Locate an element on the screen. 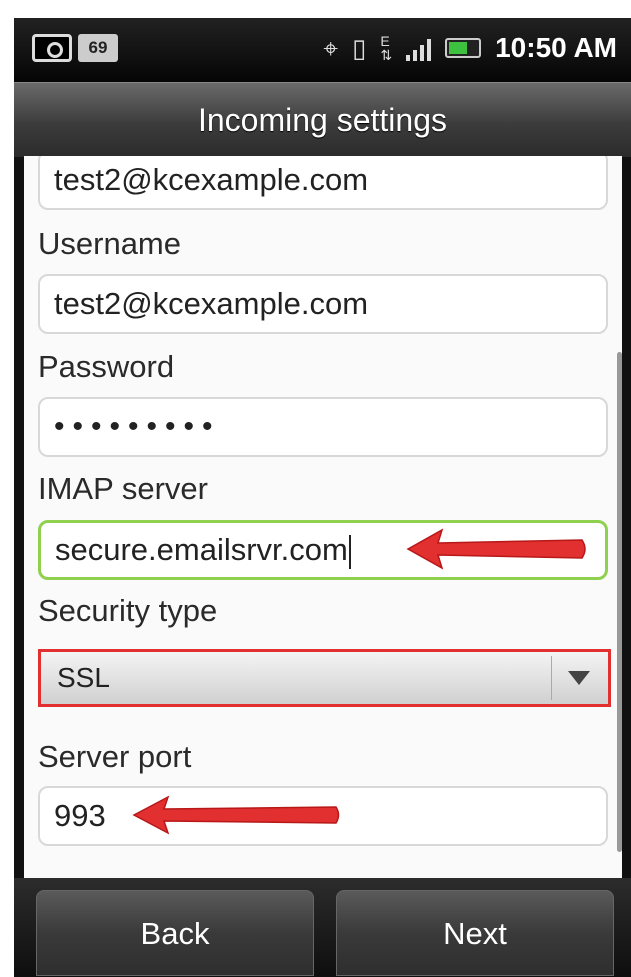 The height and width of the screenshot is (977, 631). email-field: test2@kcexample.com is located at coordinates (323, 183).